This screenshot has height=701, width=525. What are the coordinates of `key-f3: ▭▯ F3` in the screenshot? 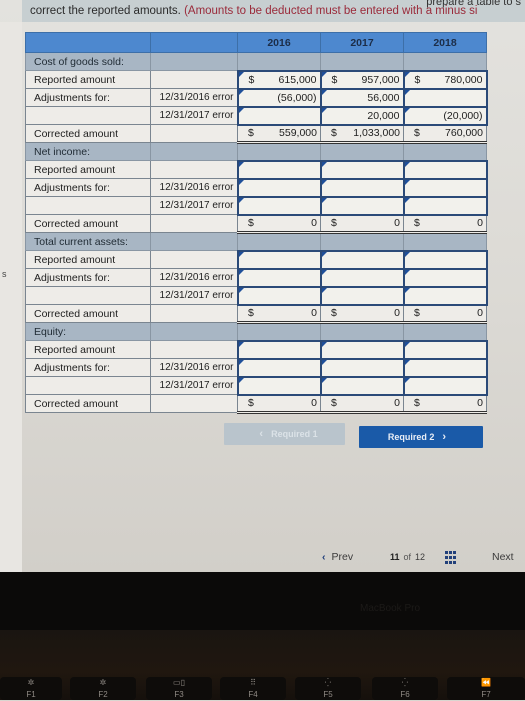 It's located at (179, 688).